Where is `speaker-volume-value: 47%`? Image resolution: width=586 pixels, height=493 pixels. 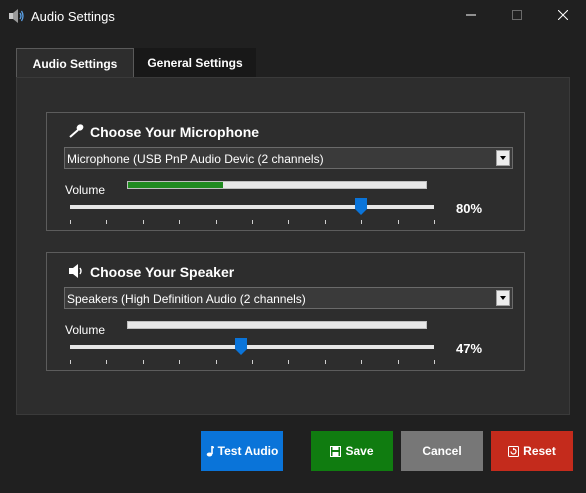
speaker-volume-value: 47% is located at coordinates (469, 348).